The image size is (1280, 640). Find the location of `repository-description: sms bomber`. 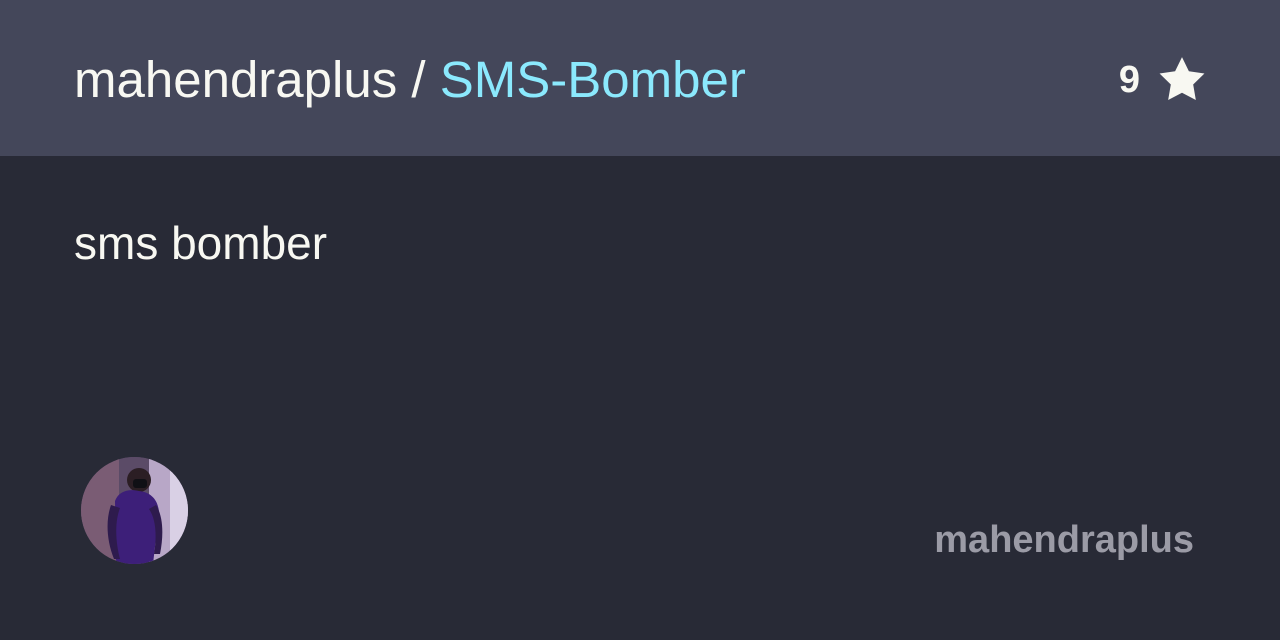

repository-description: sms bomber is located at coordinates (201, 243).